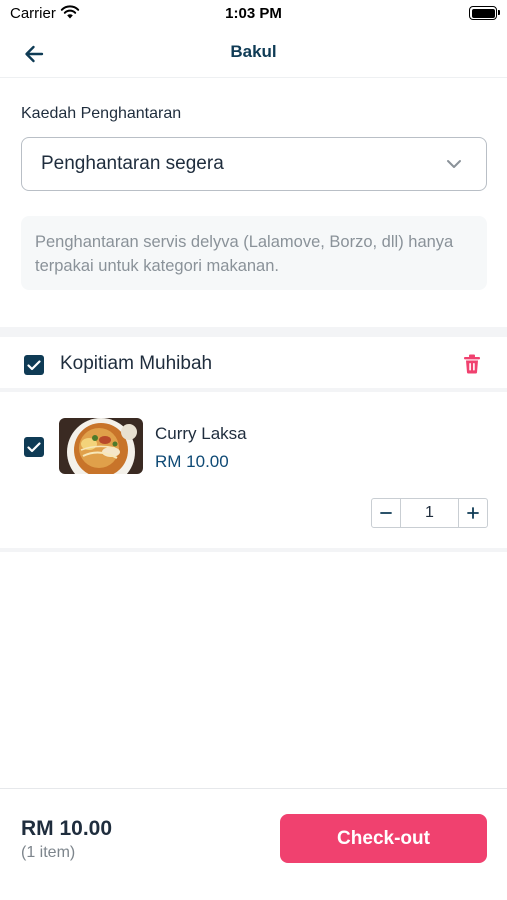 The height and width of the screenshot is (900, 507). Describe the element at coordinates (201, 433) in the screenshot. I see `item-name: Curry Laksa` at that location.